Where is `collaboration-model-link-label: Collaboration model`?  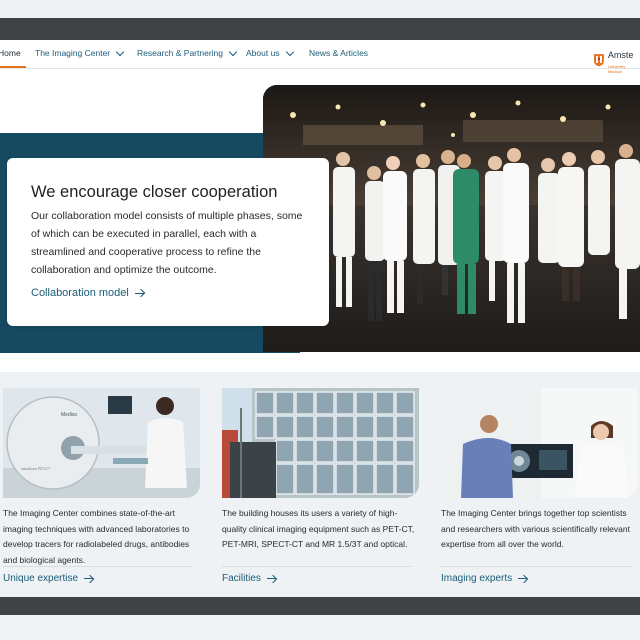 collaboration-model-link-label: Collaboration model is located at coordinates (80, 293).